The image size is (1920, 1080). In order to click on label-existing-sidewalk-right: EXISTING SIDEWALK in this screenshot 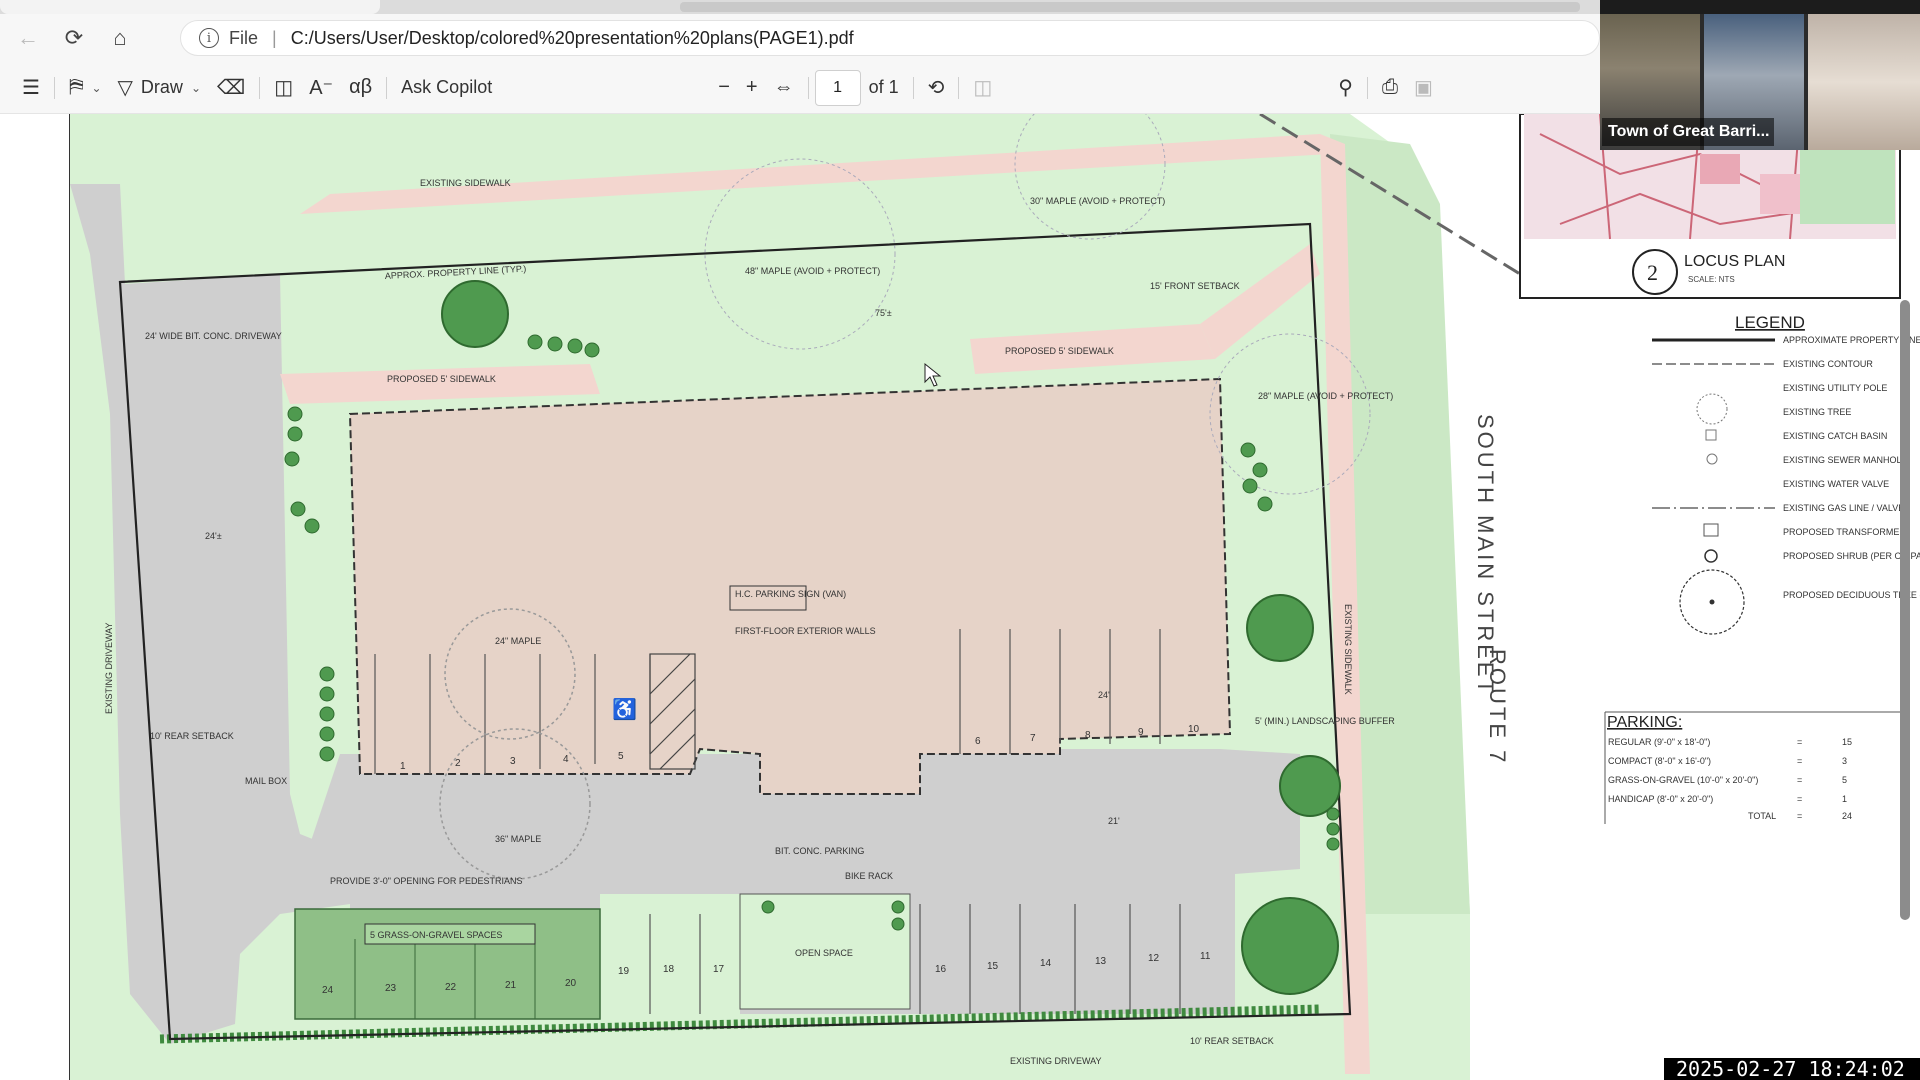, I will do `click(1348, 649)`.